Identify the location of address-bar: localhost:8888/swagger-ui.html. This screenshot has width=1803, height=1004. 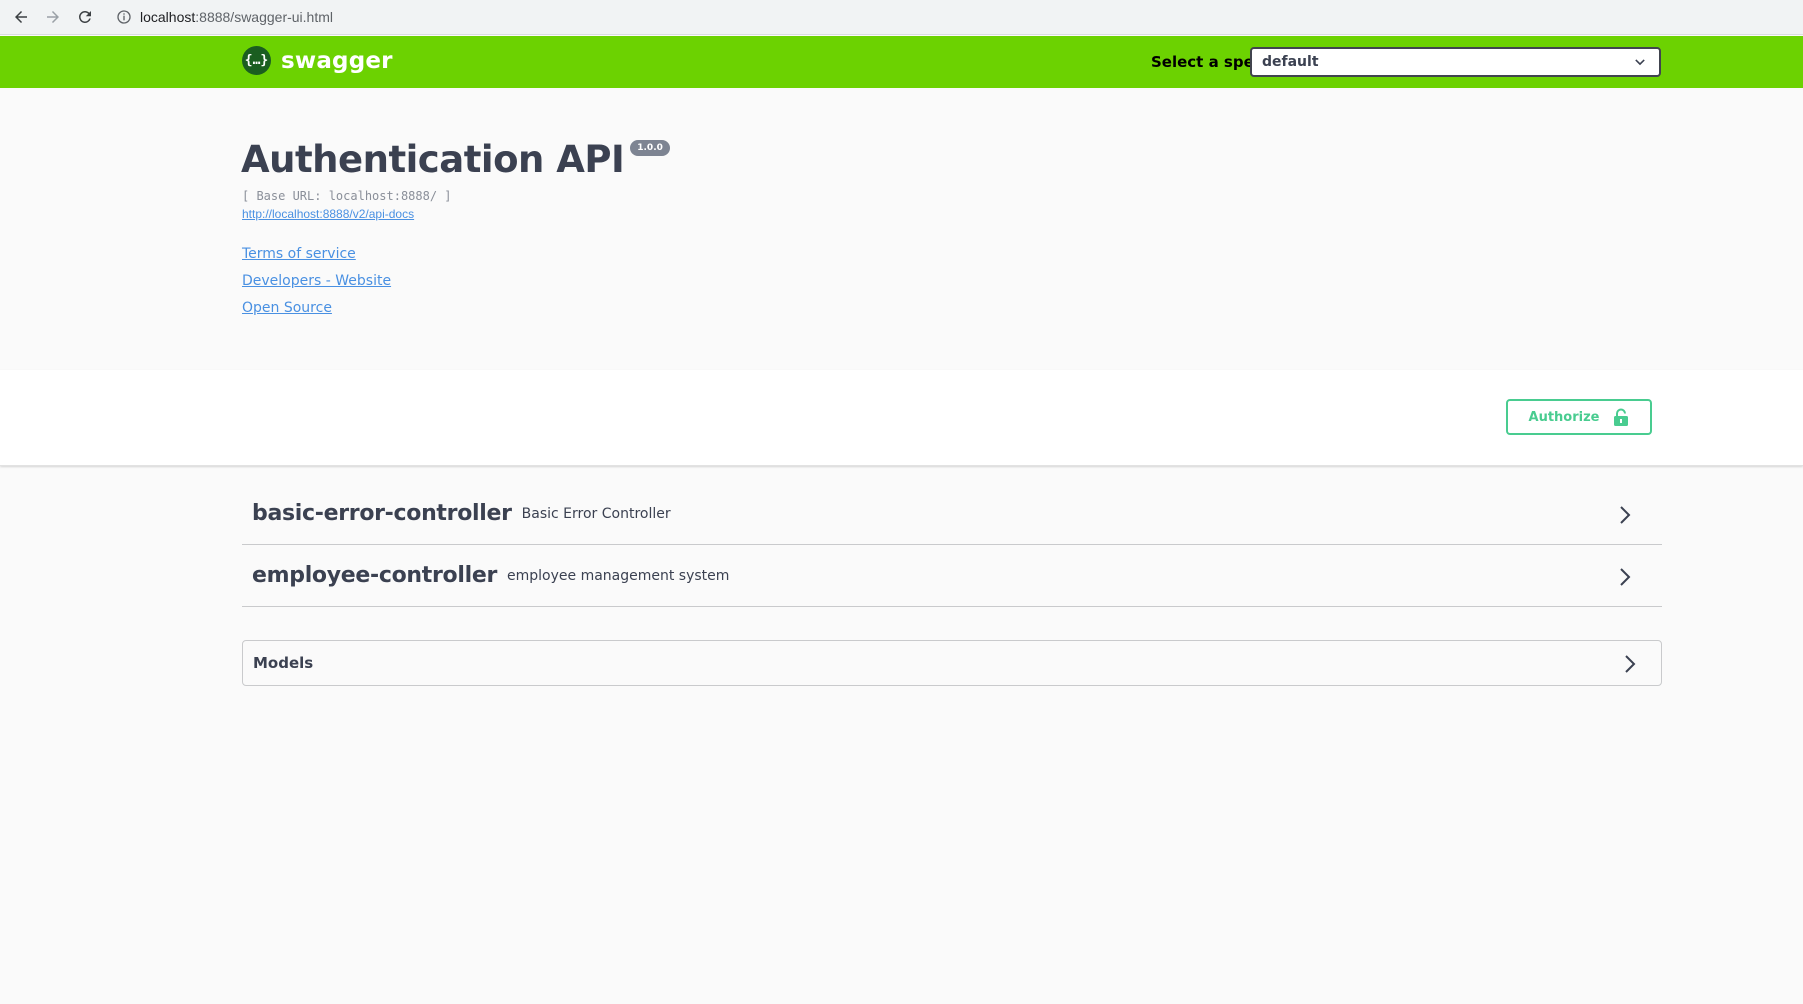
(224, 17).